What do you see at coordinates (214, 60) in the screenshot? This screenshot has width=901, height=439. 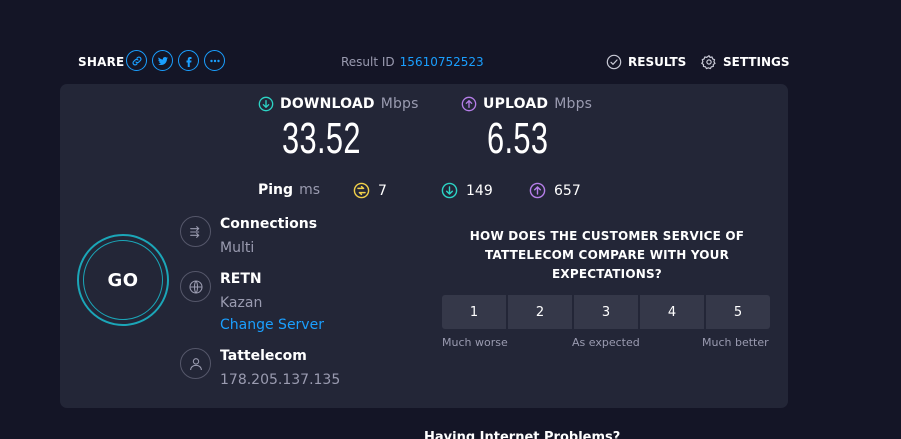 I see `more-icon` at bounding box center [214, 60].